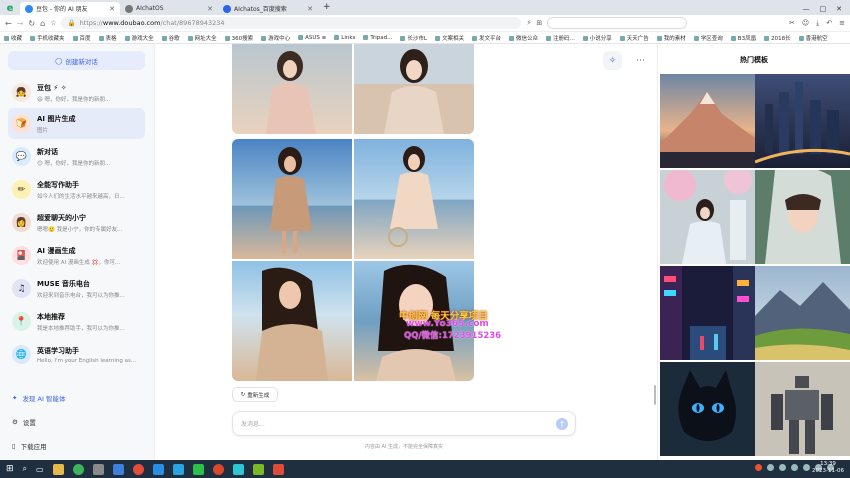  What do you see at coordinates (98, 469) in the screenshot?
I see `mouse-app-icon` at bounding box center [98, 469].